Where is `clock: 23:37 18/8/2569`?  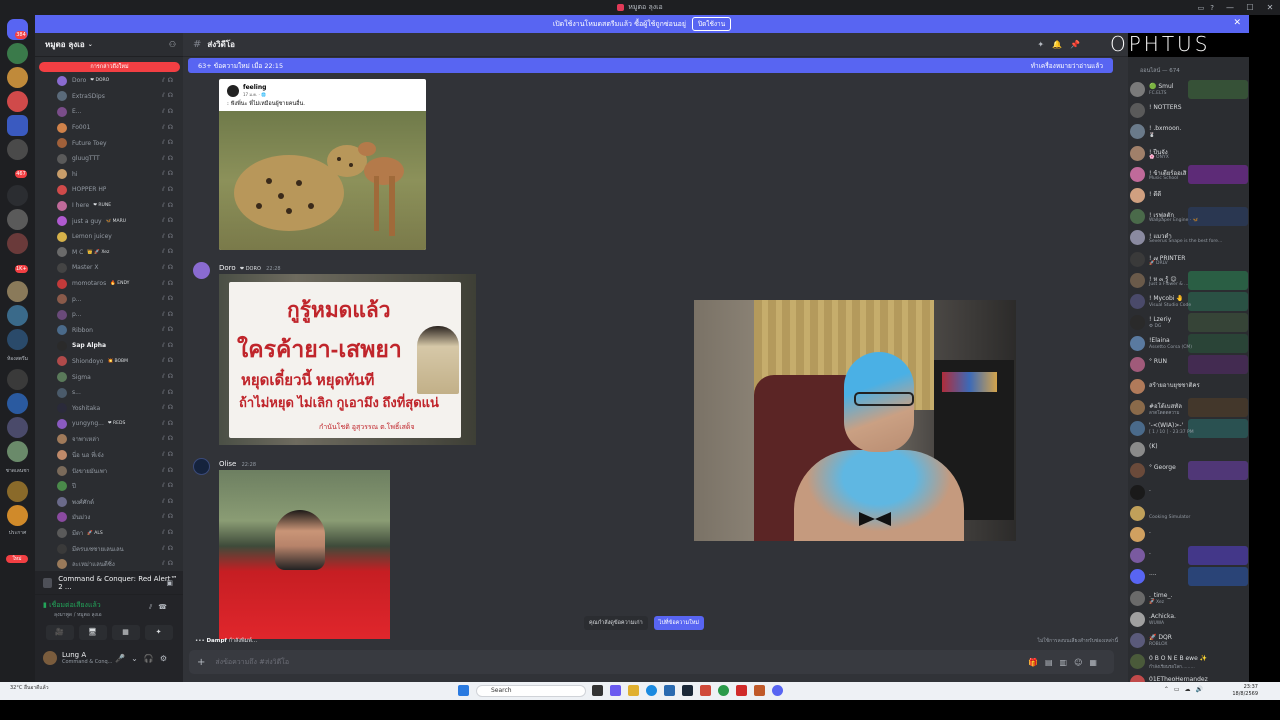 clock: 23:37 18/8/2569 is located at coordinates (1245, 691).